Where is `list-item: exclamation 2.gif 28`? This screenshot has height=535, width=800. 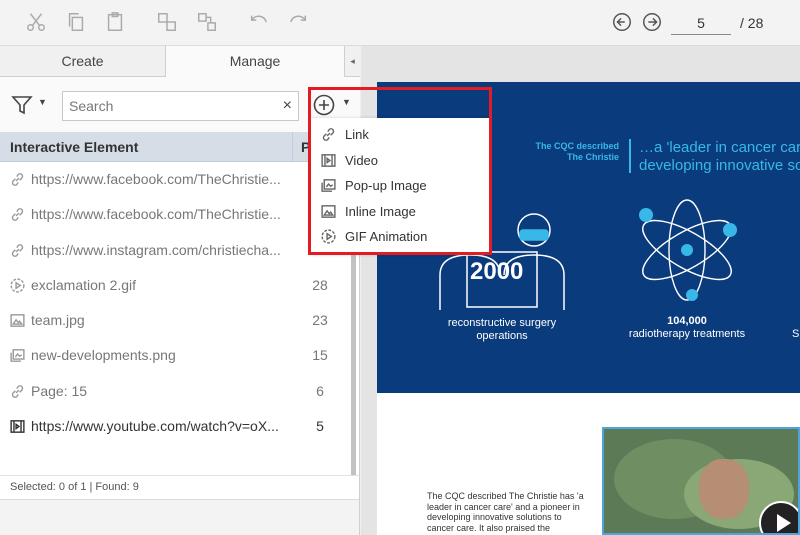 list-item: exclamation 2.gif 28 is located at coordinates (175, 285).